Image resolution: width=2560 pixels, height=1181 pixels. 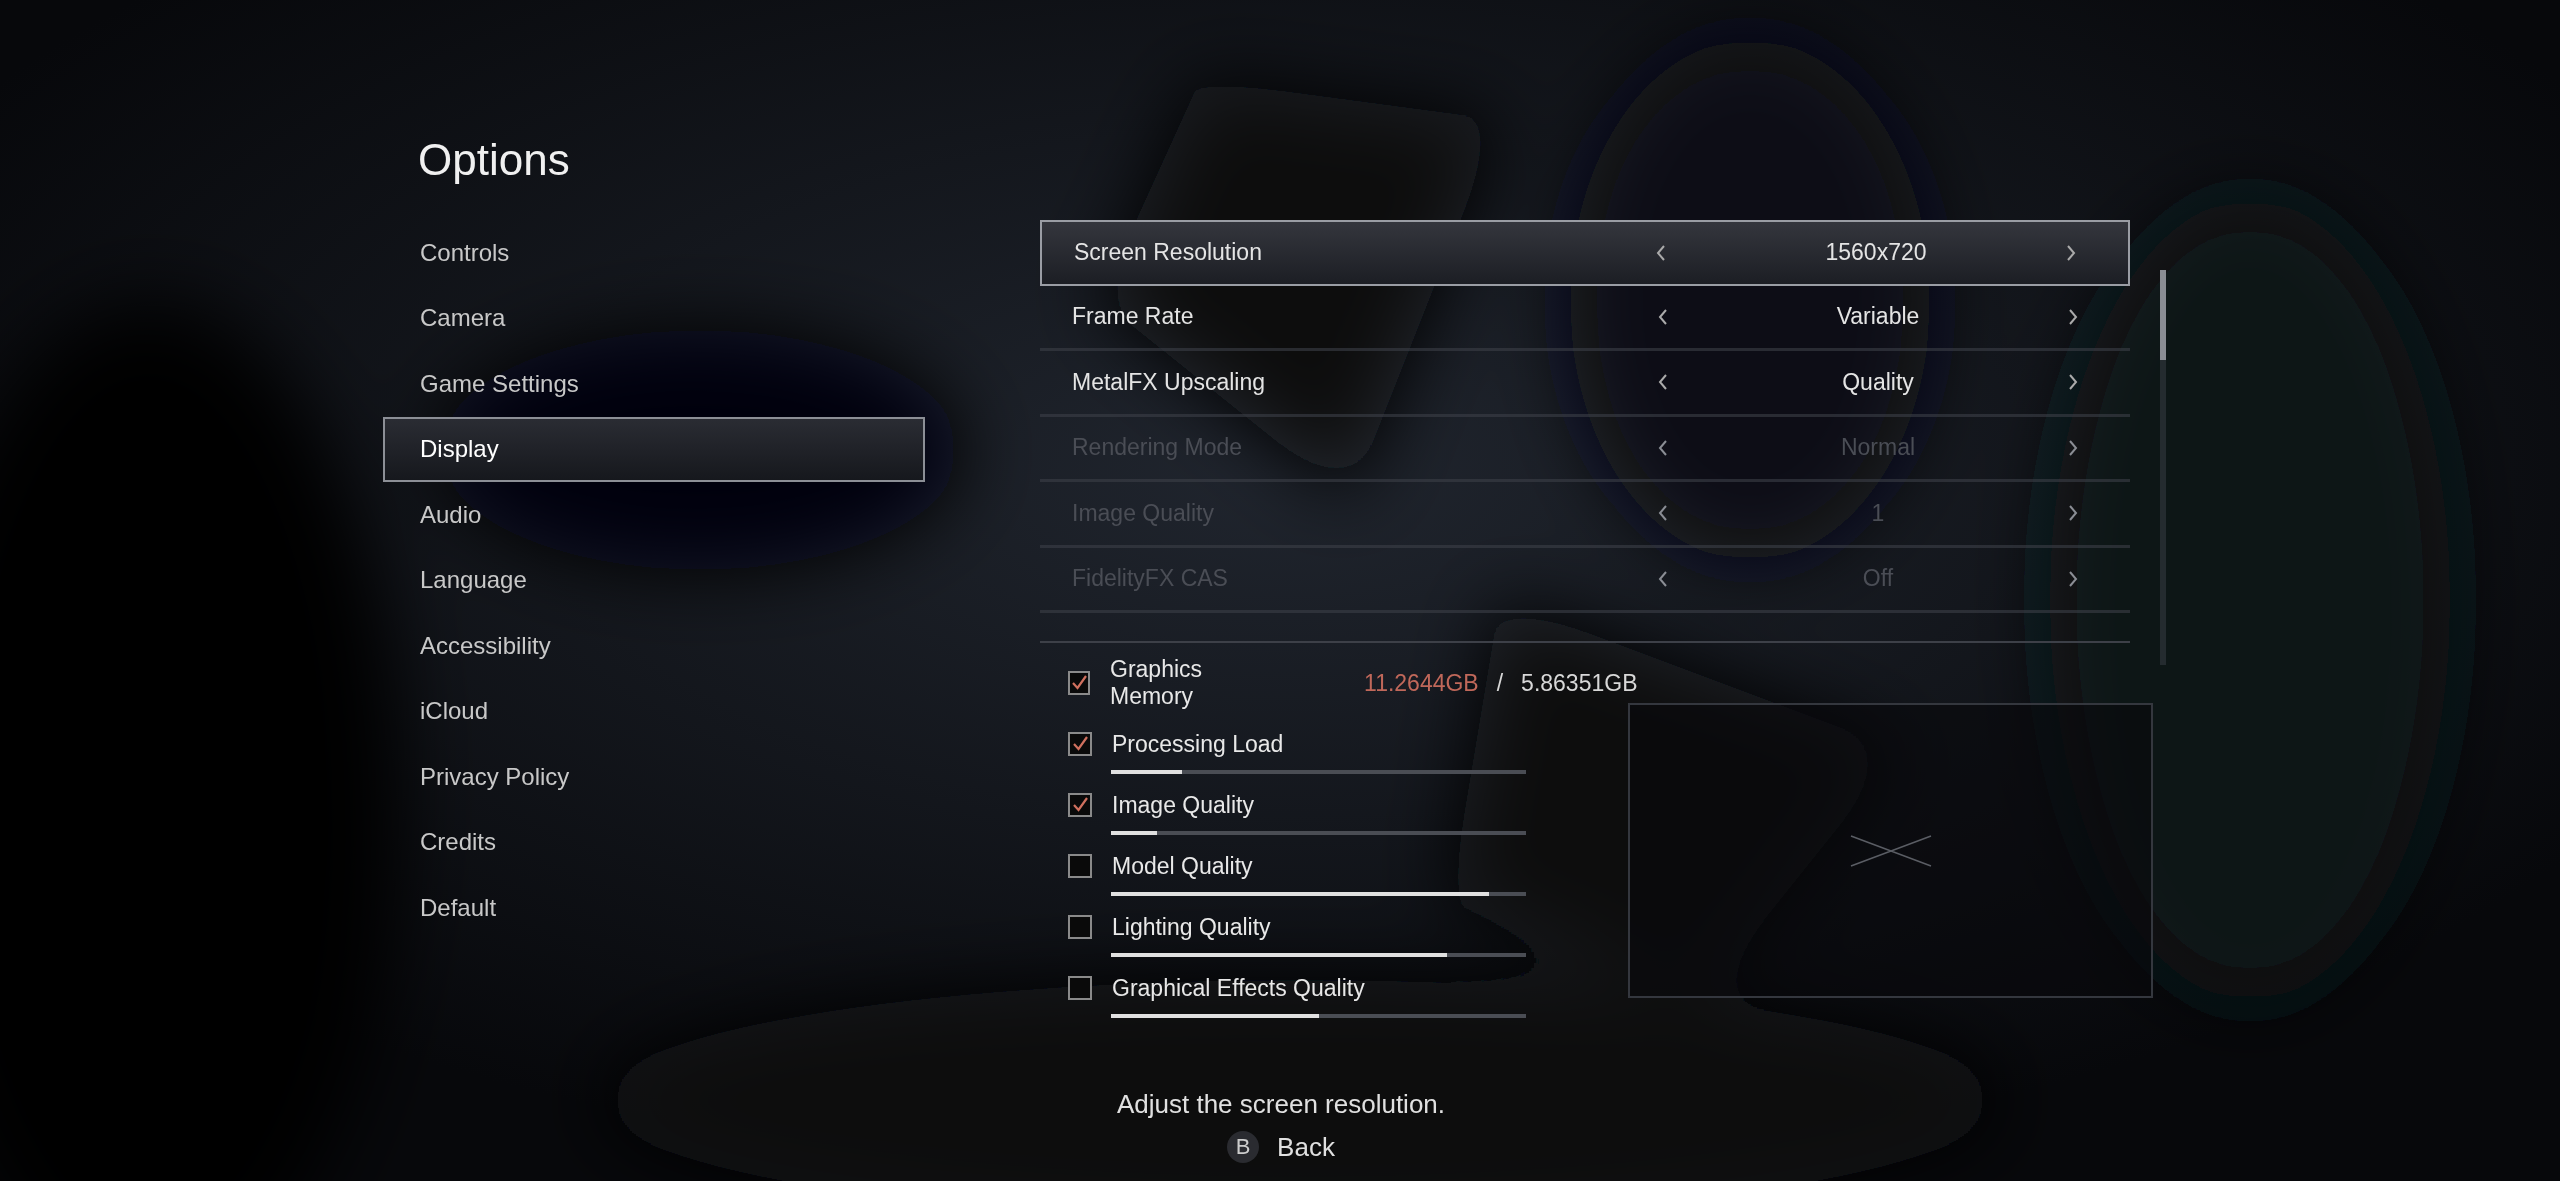 I want to click on menu-item: Display, so click(x=654, y=449).